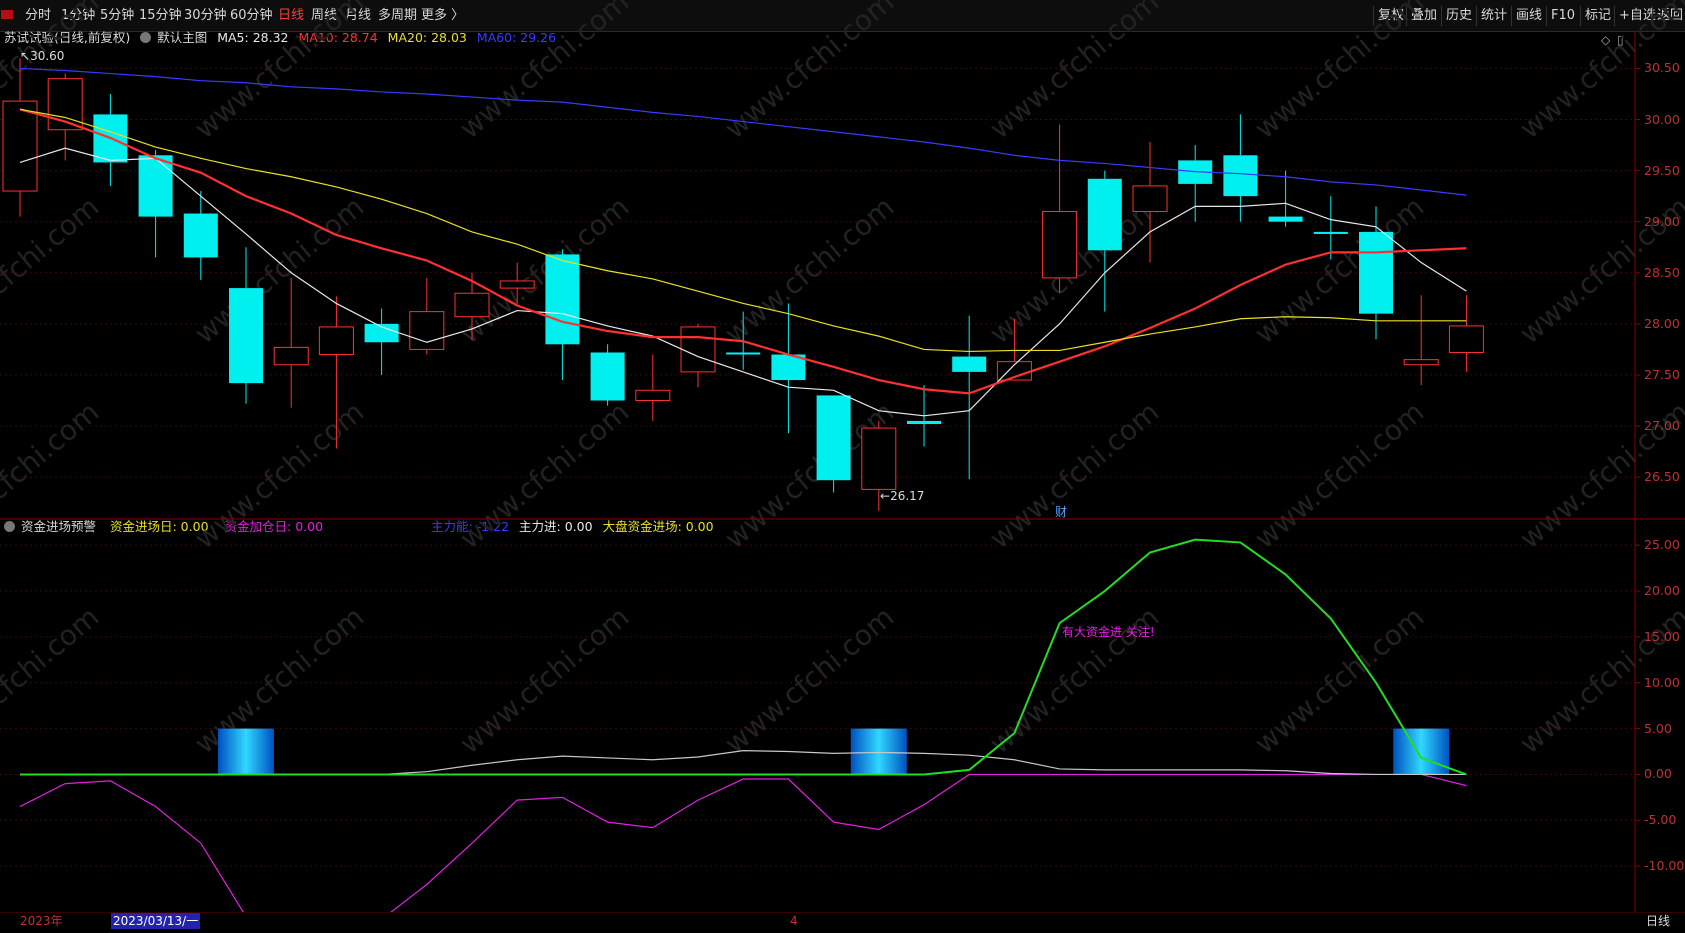  I want to click on fund-alert-text: 有大资金进 关注!, so click(1108, 632).